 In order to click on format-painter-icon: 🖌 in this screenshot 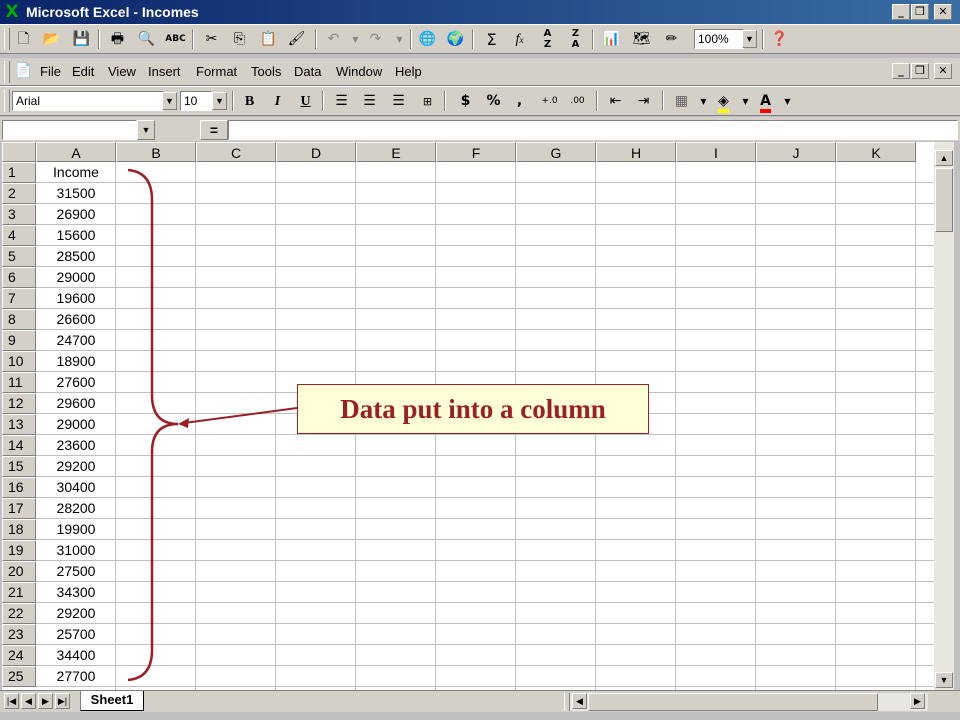, I will do `click(296, 39)`.